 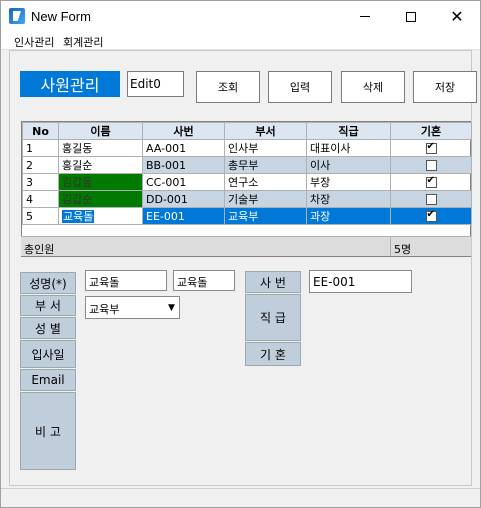 I want to click on column-header-dept: 부서, so click(x=265, y=131).